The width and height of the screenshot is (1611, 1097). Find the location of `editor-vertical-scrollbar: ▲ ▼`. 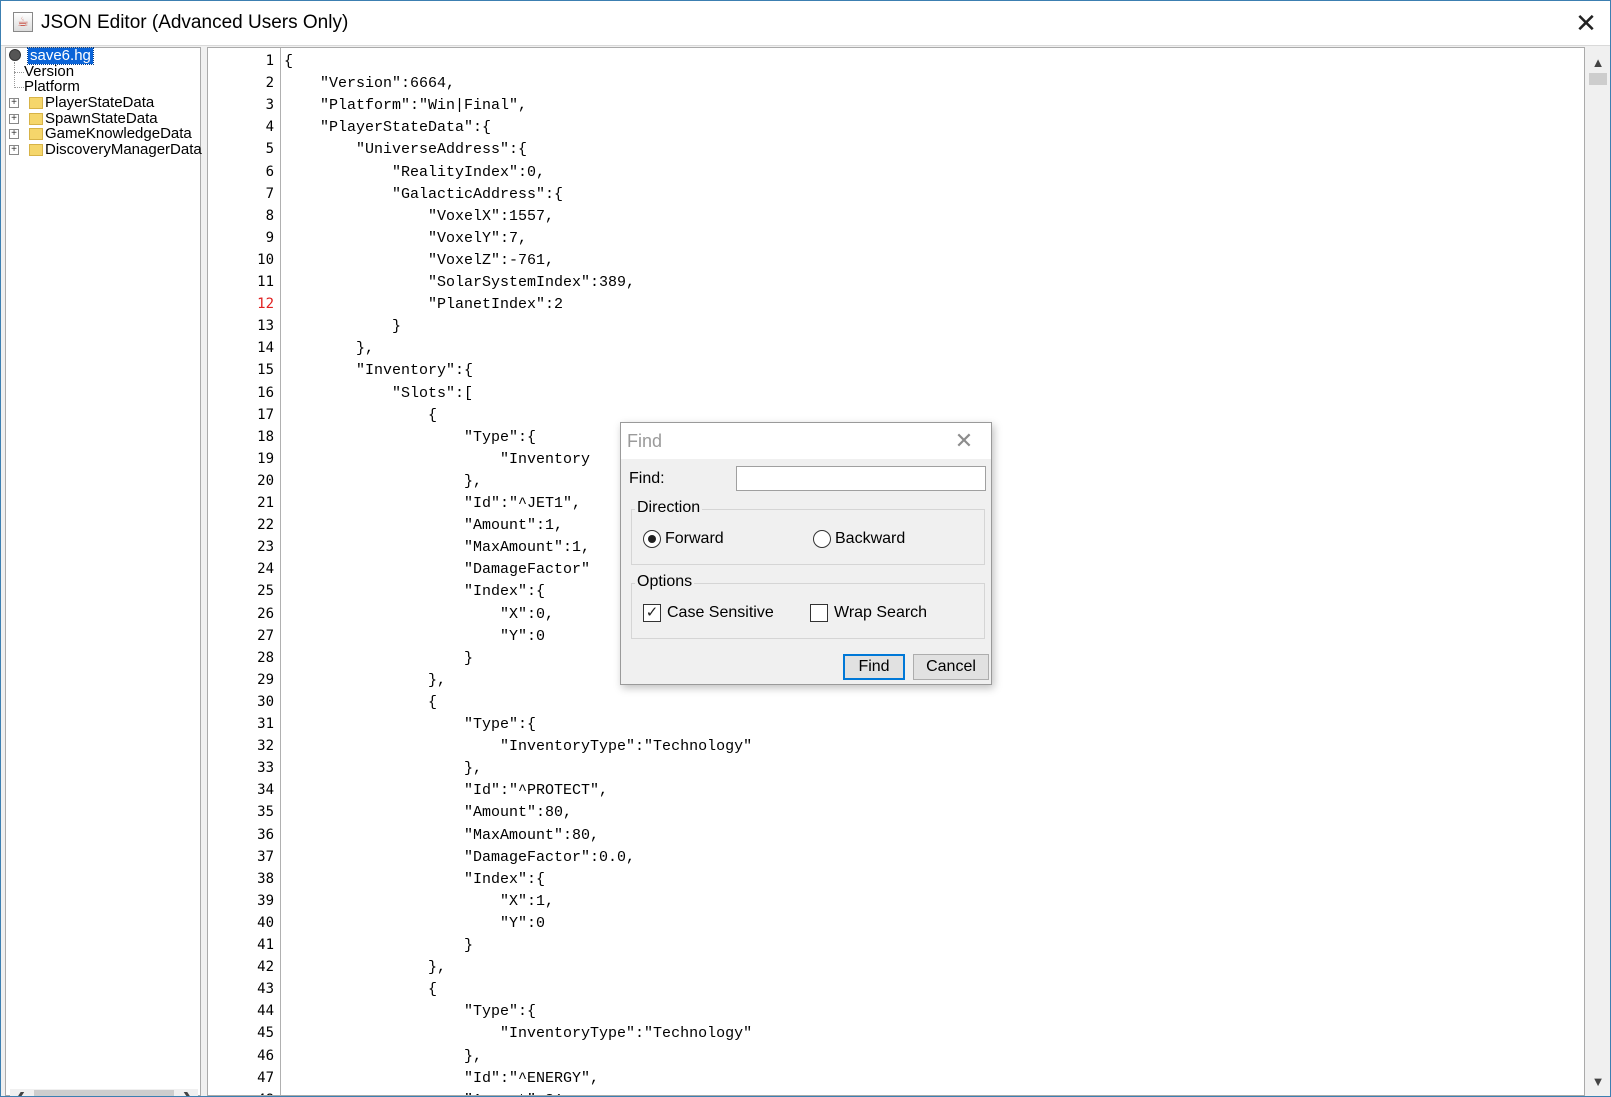

editor-vertical-scrollbar: ▲ ▼ is located at coordinates (1598, 571).